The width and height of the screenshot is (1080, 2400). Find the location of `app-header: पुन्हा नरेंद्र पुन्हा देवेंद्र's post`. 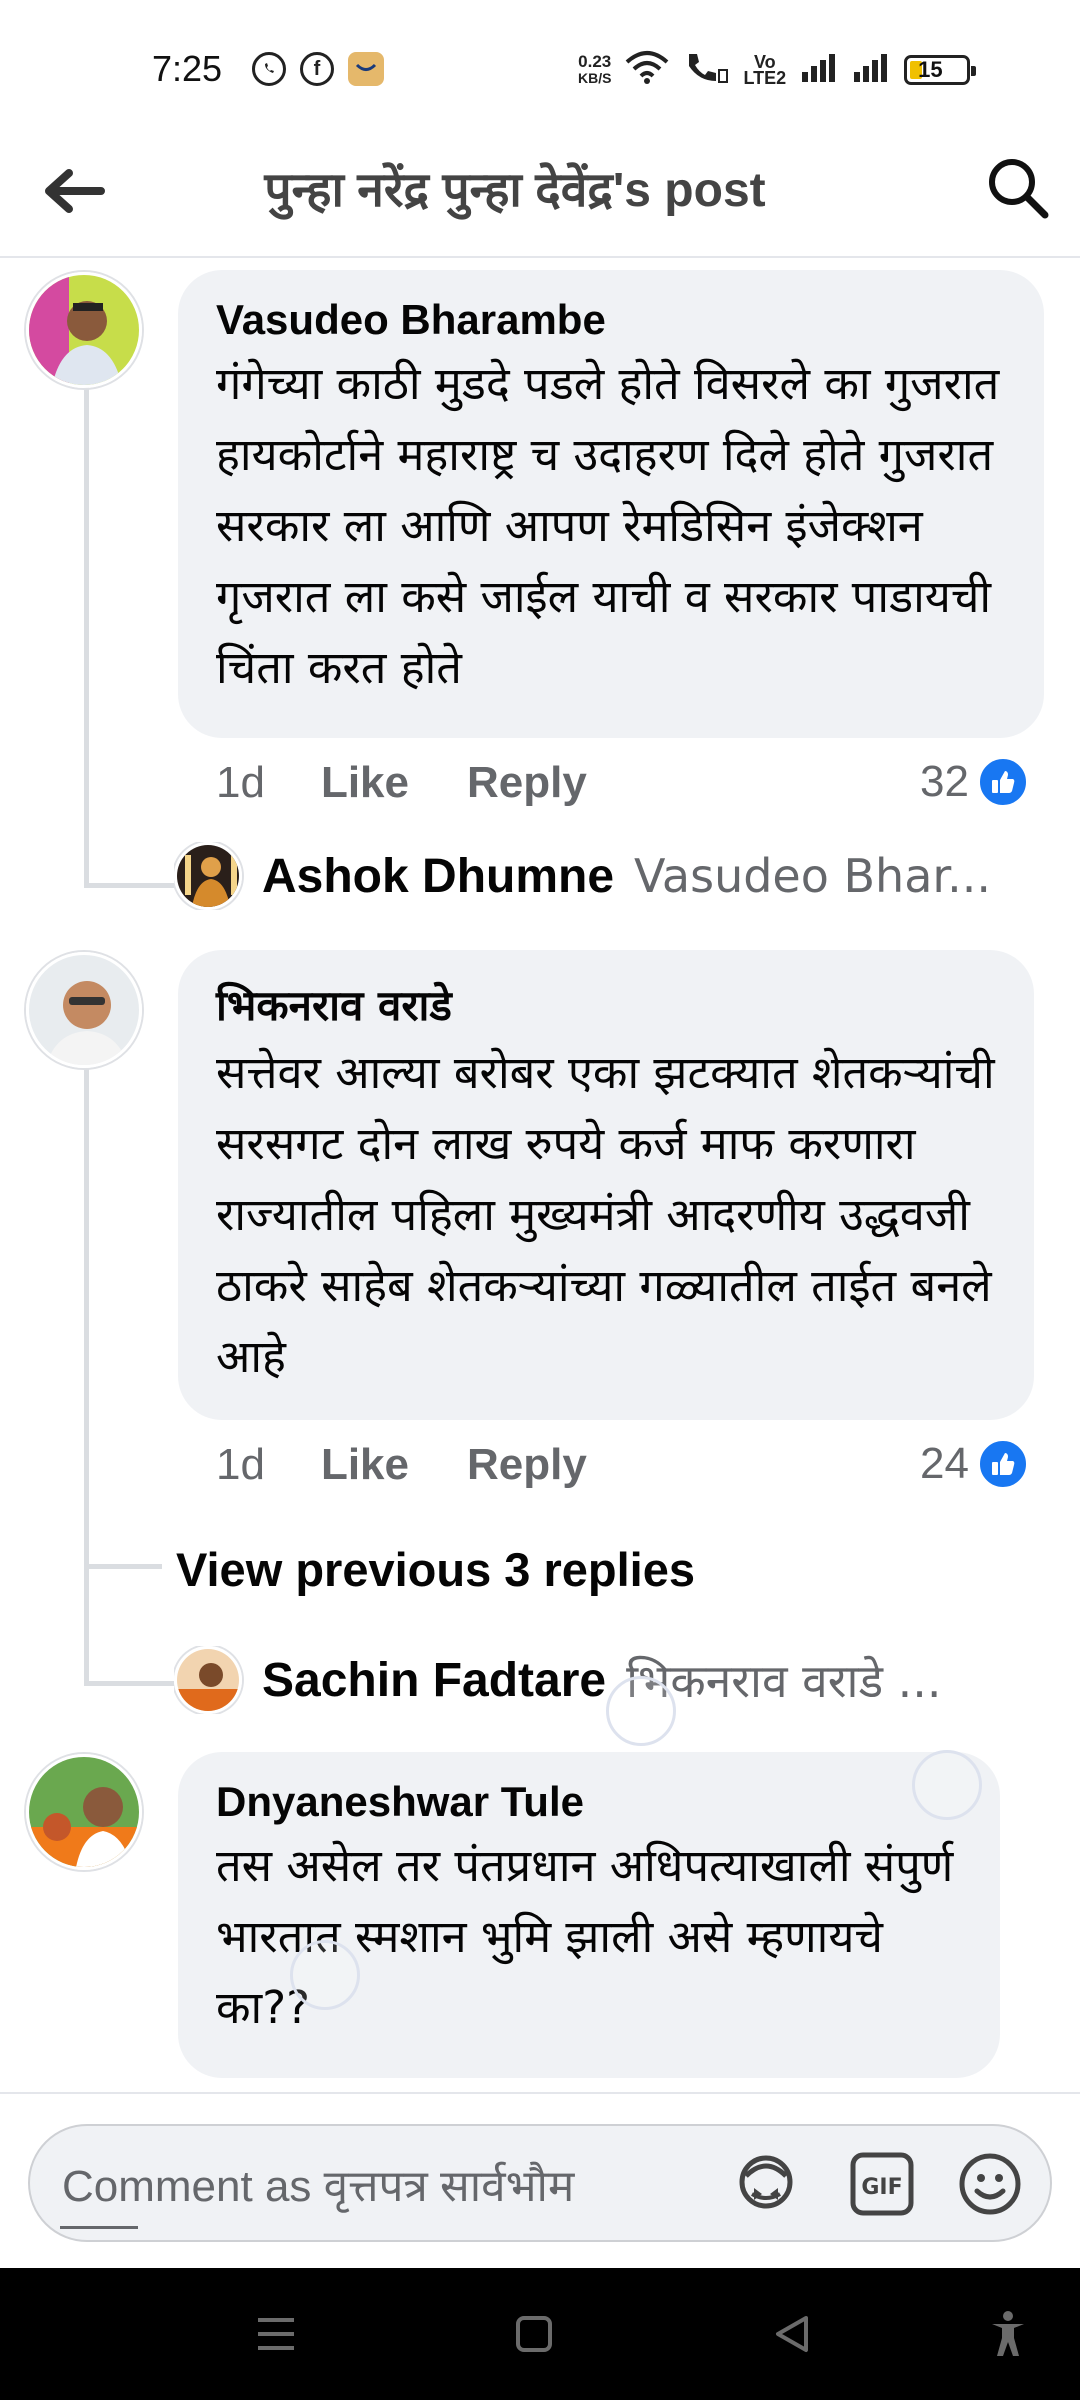

app-header: पुन्हा नरेंद्र पुन्हा देवेंद्र's post is located at coordinates (540, 194).